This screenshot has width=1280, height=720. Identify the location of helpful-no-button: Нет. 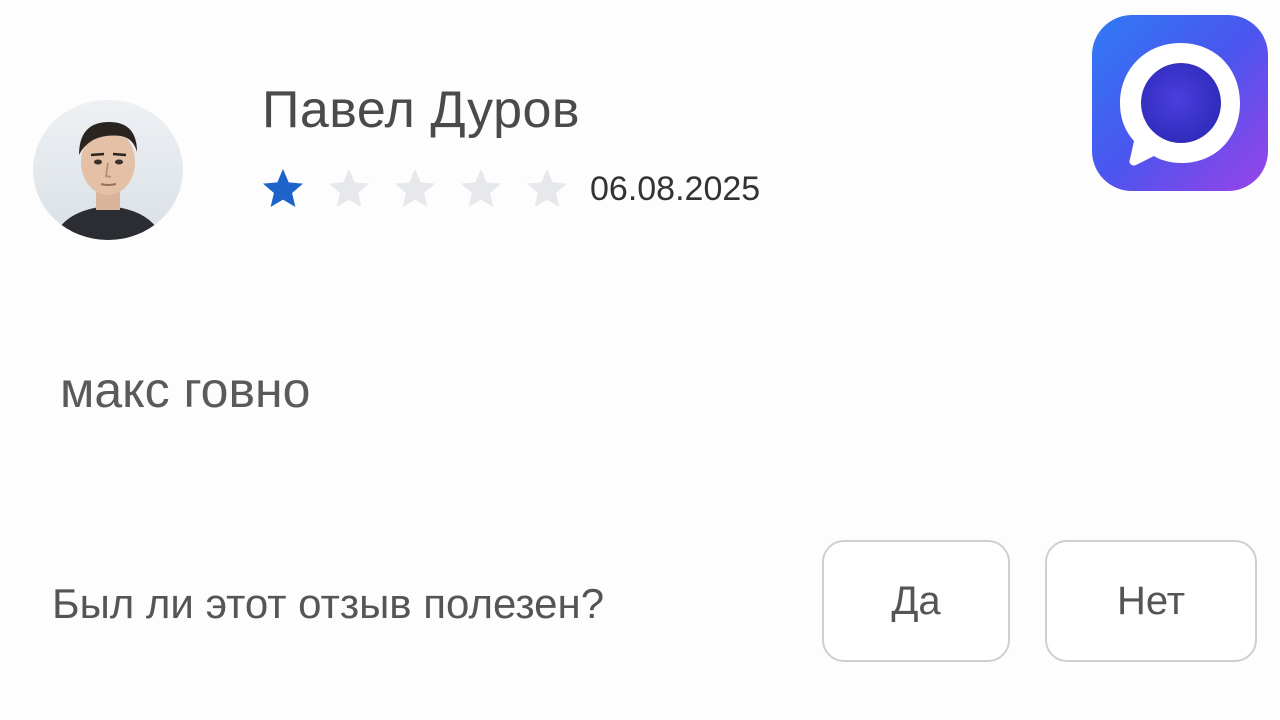
(1151, 601).